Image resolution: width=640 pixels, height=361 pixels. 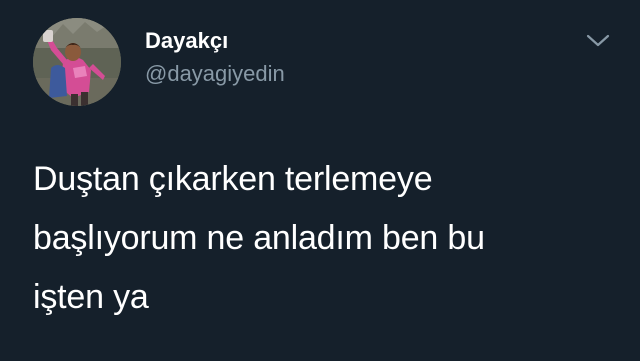 I want to click on tweet-text-line: Duştan çıkarken terlemeye, so click(x=233, y=179).